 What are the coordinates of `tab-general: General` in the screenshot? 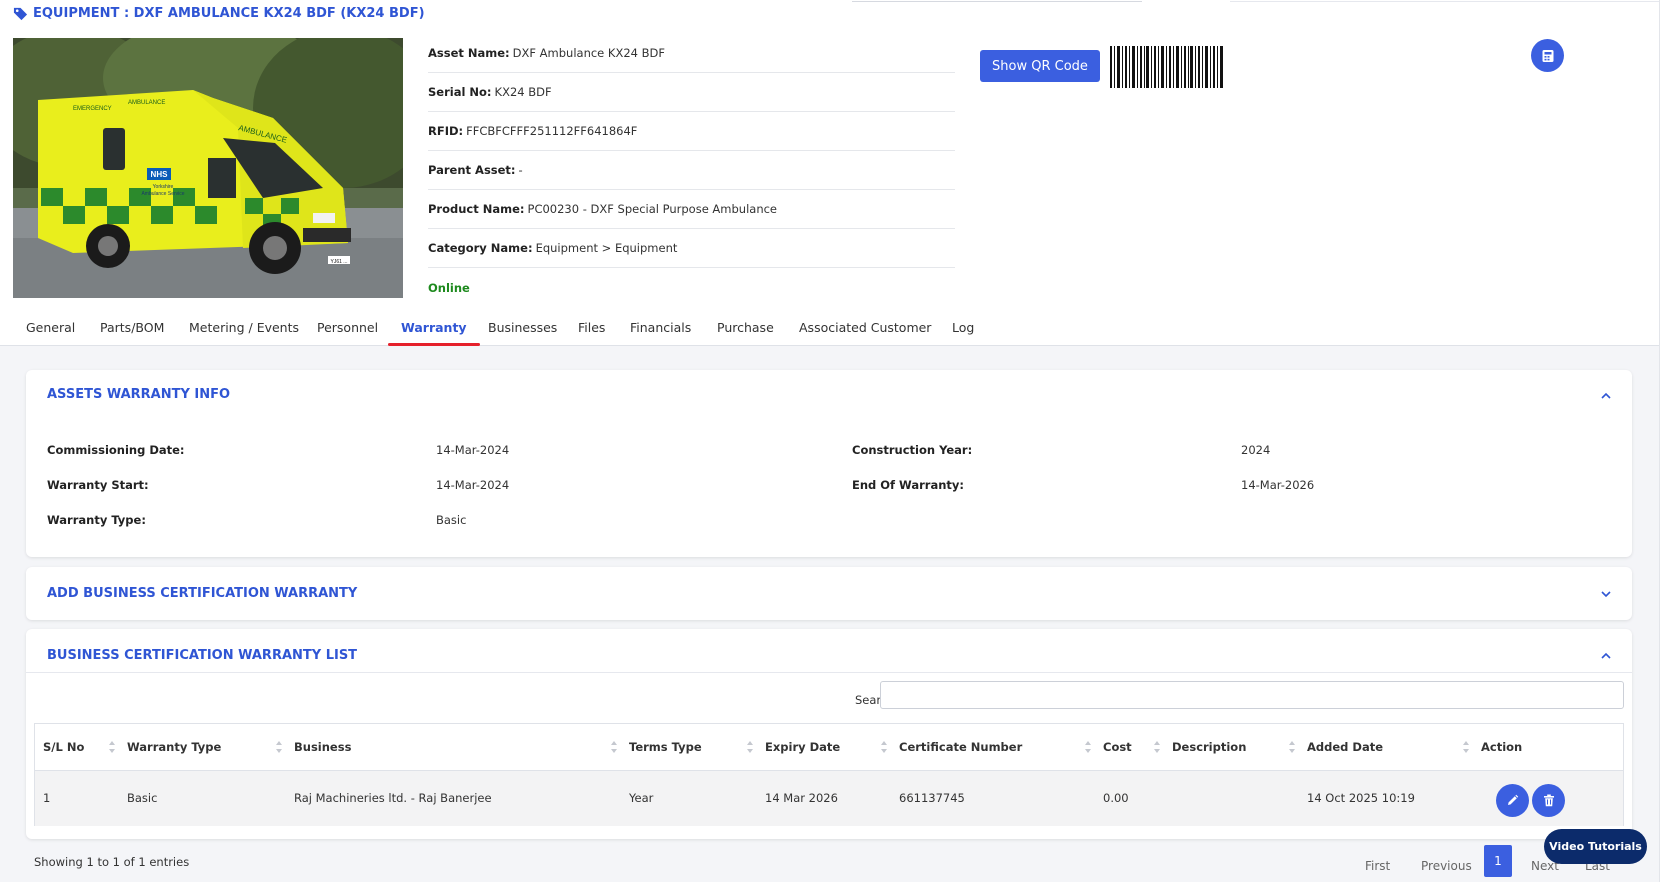 It's located at (50, 330).